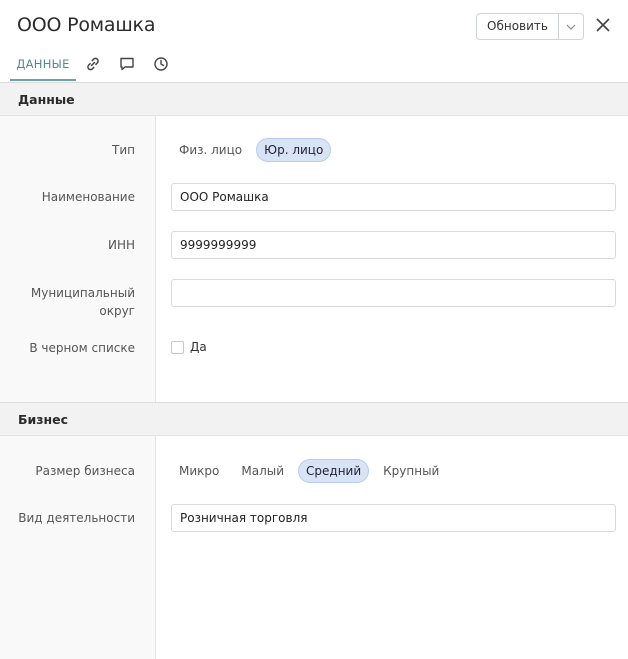 This screenshot has height=659, width=628. What do you see at coordinates (177, 347) in the screenshot?
I see `blacklist-checkbox` at bounding box center [177, 347].